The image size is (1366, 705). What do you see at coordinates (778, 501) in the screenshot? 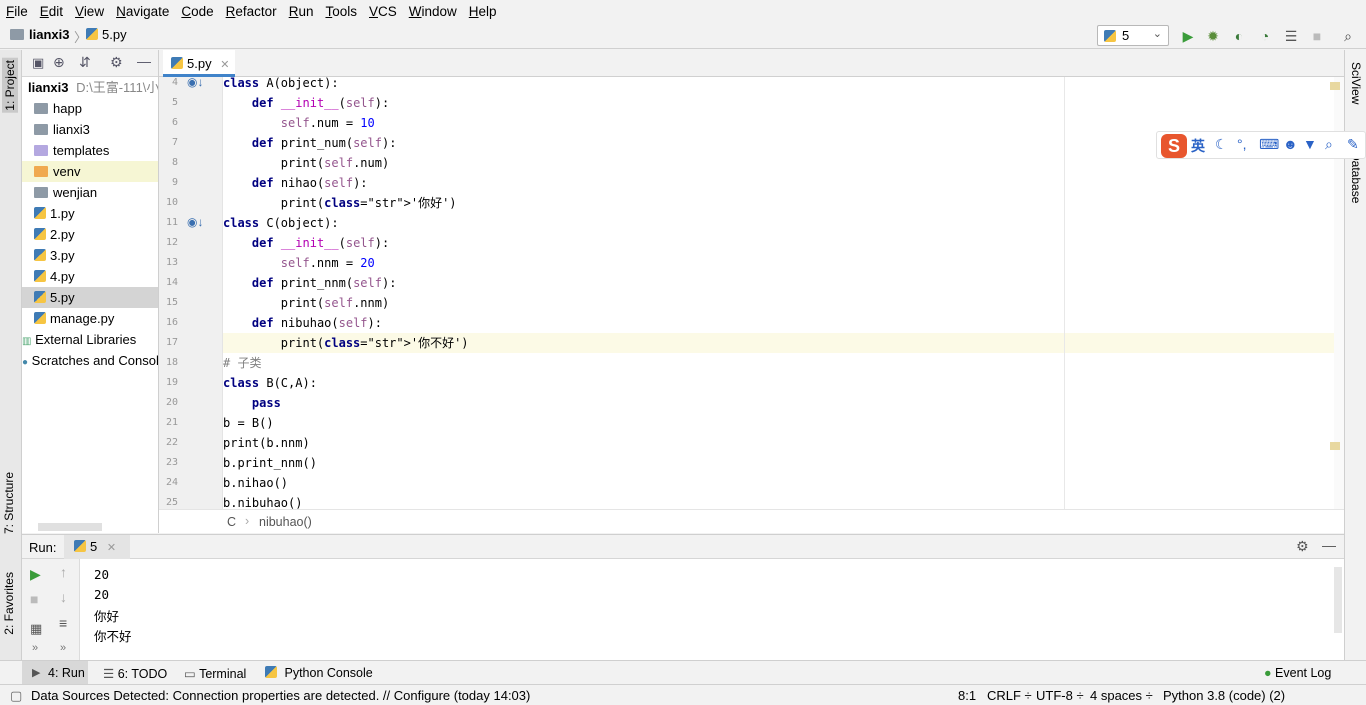
I see `code-line: b.nibuhao()` at bounding box center [778, 501].